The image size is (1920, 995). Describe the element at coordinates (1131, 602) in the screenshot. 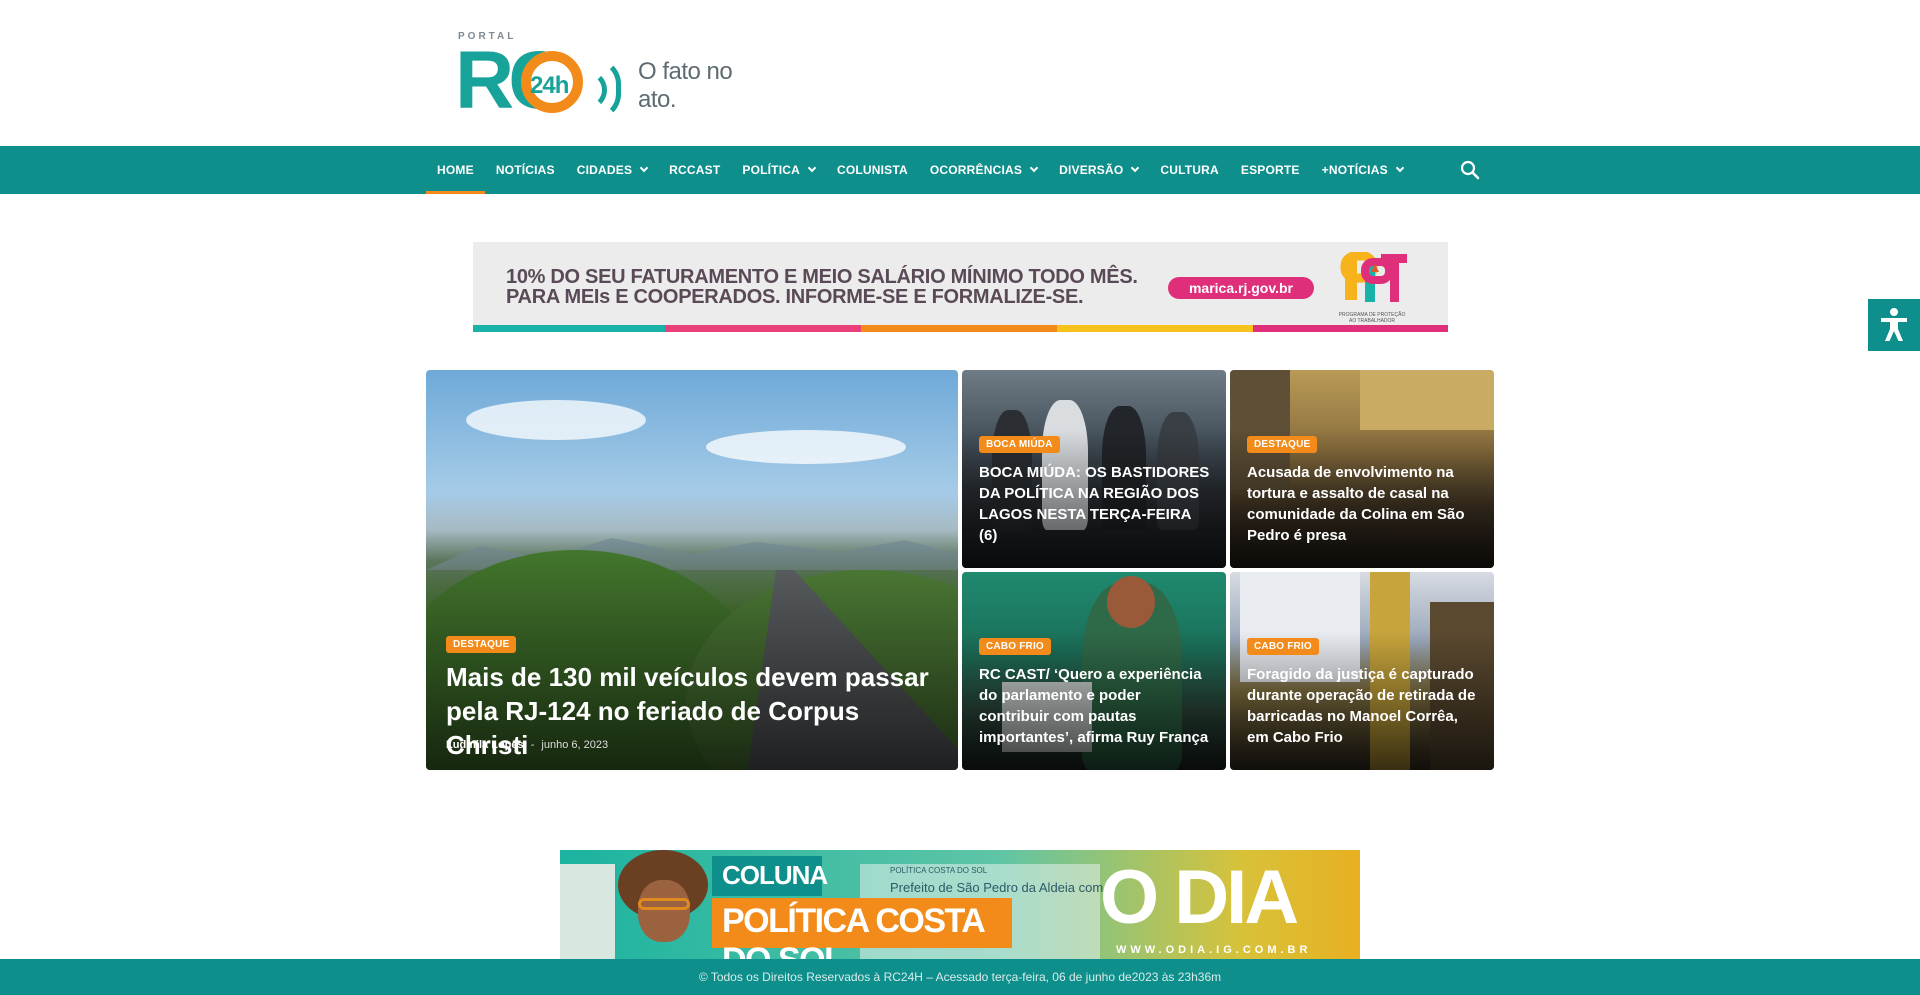

I see `person-head` at that location.